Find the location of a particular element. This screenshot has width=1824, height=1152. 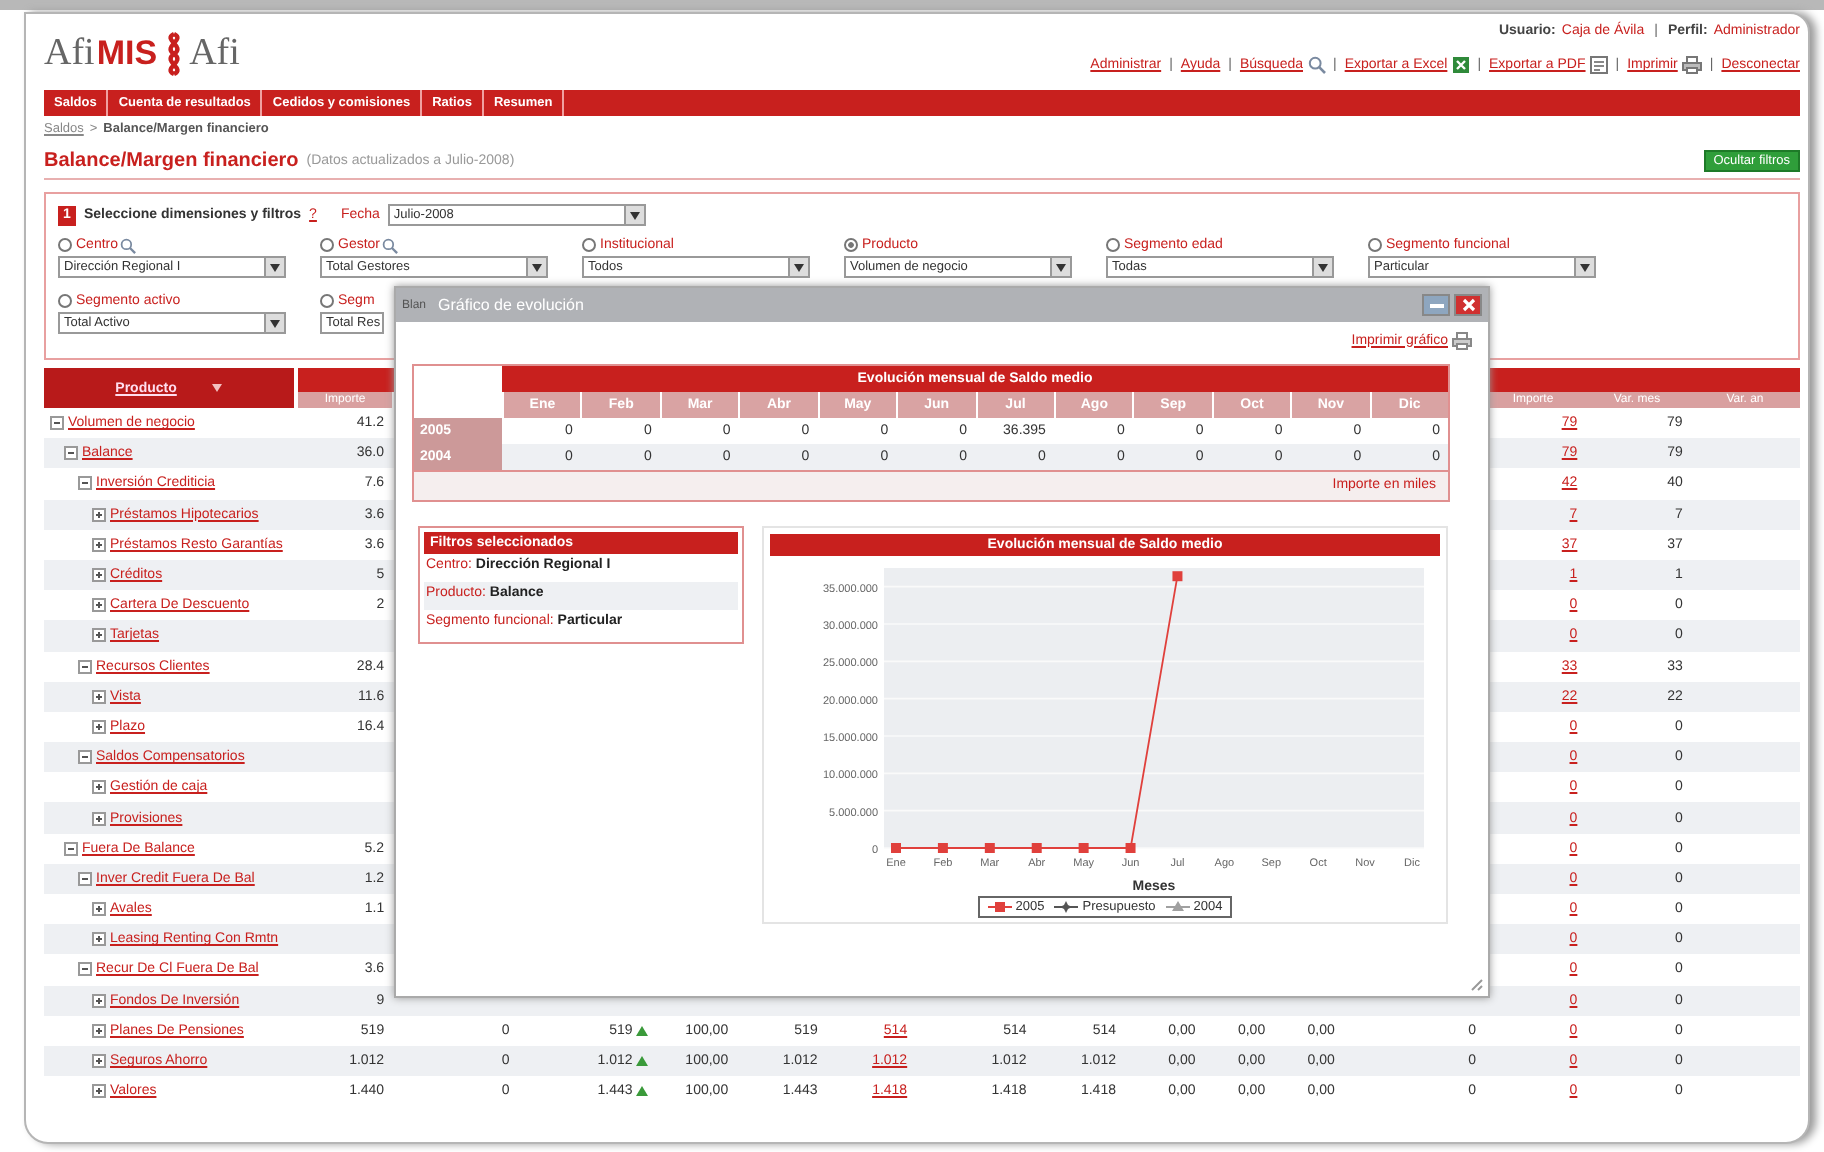

table-header-band is located at coordinates (345, 380).